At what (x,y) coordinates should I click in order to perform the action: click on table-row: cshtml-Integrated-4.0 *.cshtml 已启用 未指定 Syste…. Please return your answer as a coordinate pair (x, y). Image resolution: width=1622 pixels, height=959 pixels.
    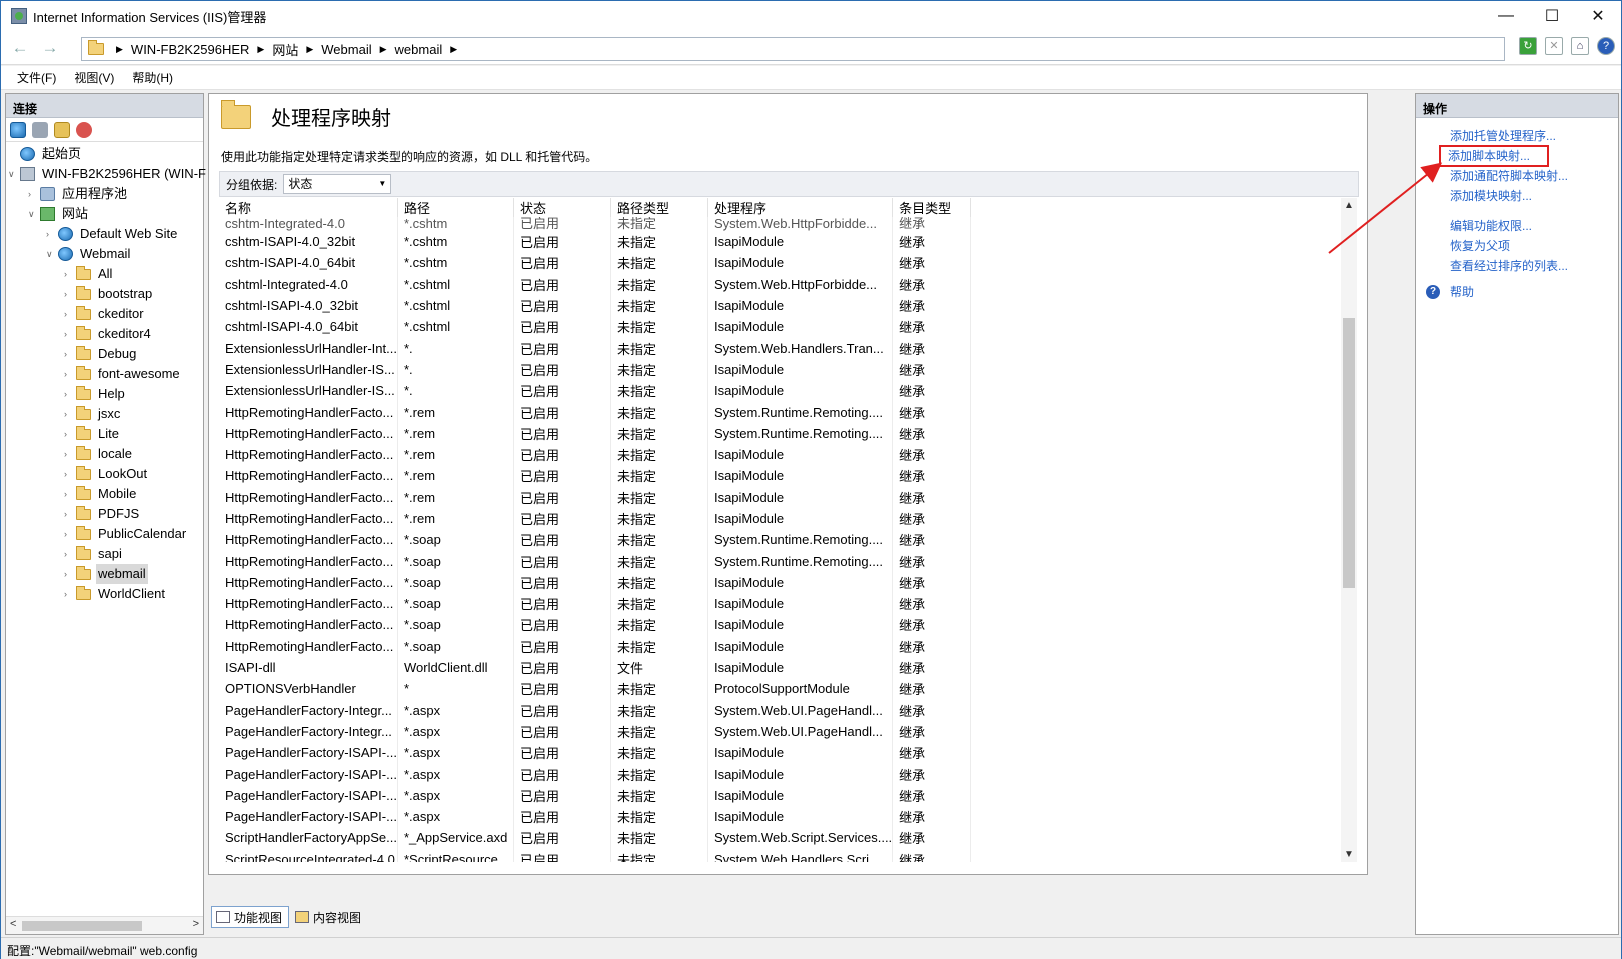
    Looking at the image, I should click on (595, 284).